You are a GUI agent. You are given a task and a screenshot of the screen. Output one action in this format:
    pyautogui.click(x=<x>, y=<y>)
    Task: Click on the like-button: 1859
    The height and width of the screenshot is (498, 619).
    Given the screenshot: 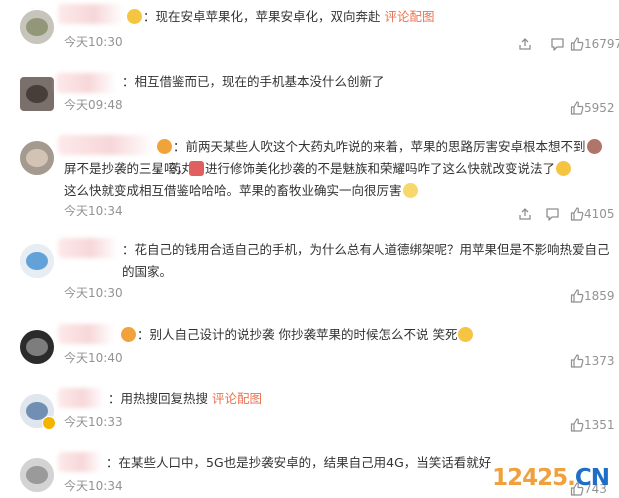 What is the action you would take?
    pyautogui.click(x=592, y=296)
    